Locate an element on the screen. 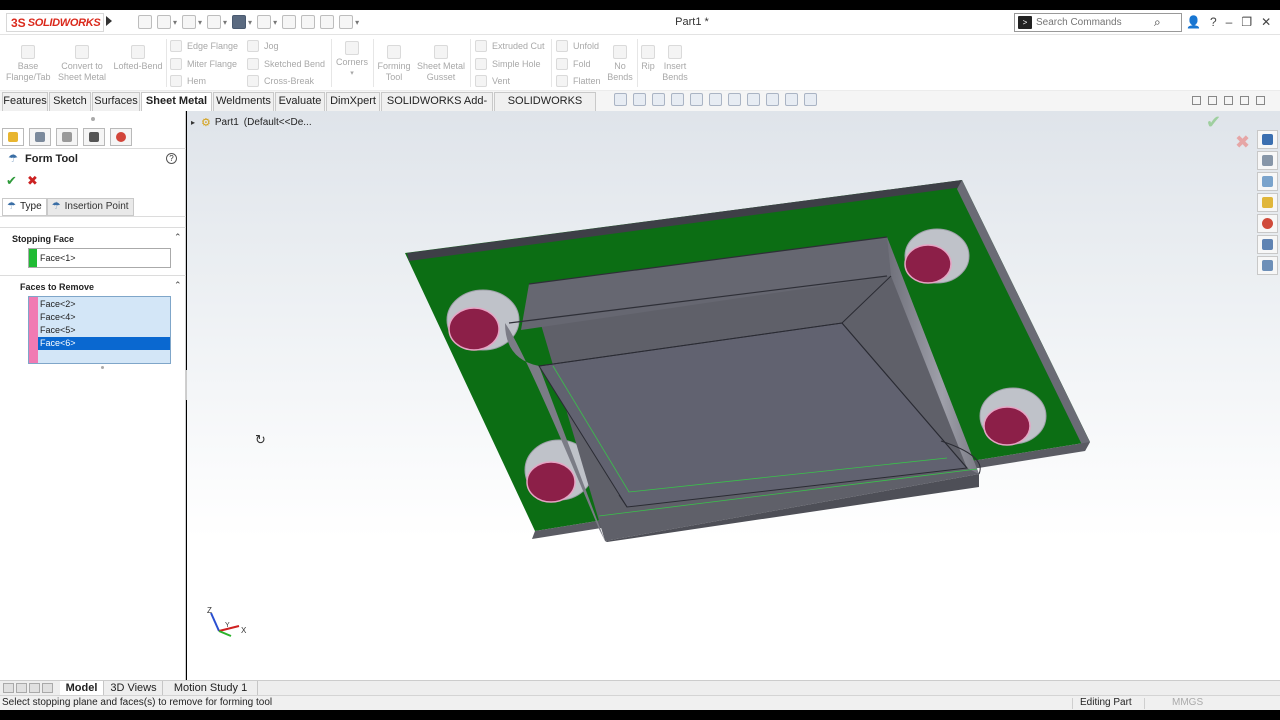 Image resolution: width=1280 pixels, height=720 pixels. panel-grip is located at coordinates (93, 119).